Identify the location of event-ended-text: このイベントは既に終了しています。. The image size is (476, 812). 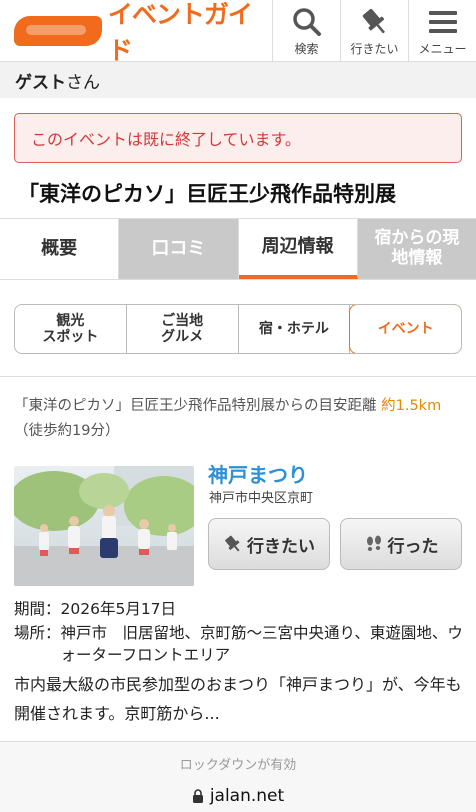
(166, 139).